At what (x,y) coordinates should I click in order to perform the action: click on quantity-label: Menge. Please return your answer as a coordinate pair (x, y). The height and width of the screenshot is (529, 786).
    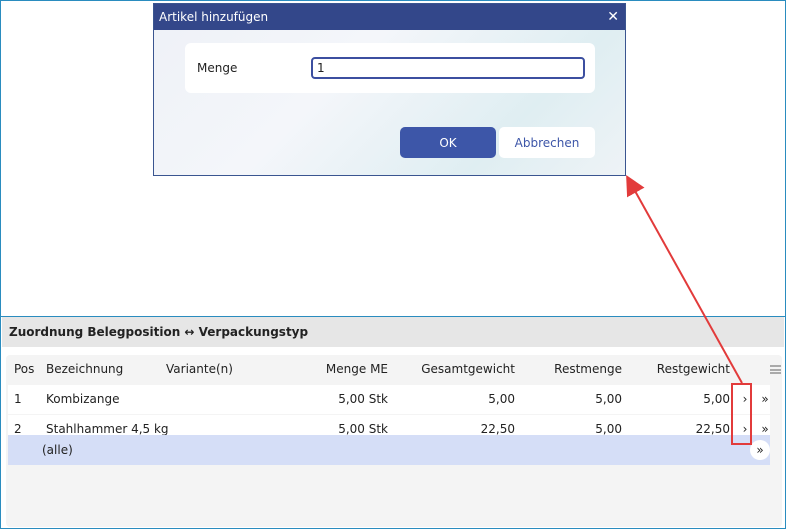
    Looking at the image, I should click on (217, 68).